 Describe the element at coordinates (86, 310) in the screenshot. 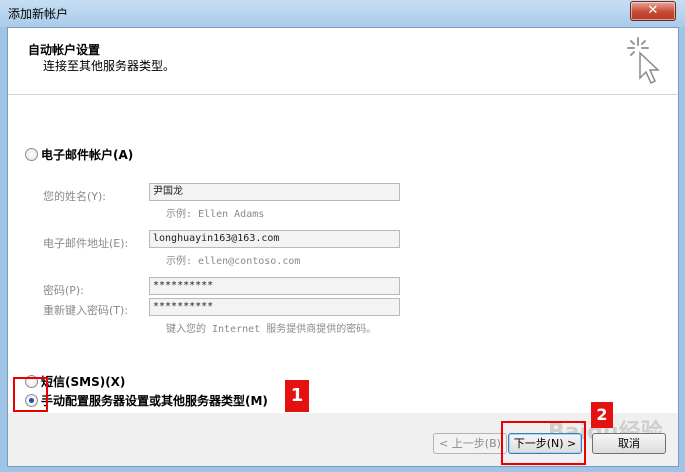

I see `retype-password-label: 重新键入密码(T):` at that location.